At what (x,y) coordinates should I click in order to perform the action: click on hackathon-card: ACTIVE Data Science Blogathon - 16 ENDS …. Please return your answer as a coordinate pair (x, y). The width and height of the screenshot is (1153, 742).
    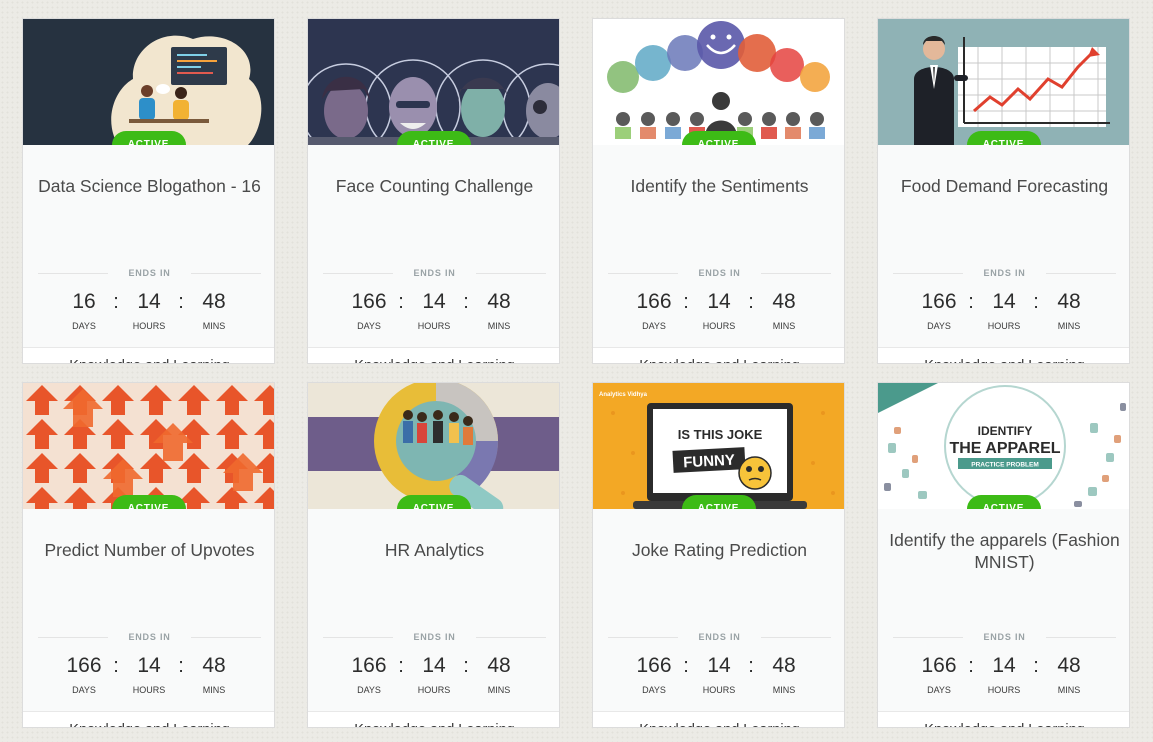
    Looking at the image, I should click on (148, 191).